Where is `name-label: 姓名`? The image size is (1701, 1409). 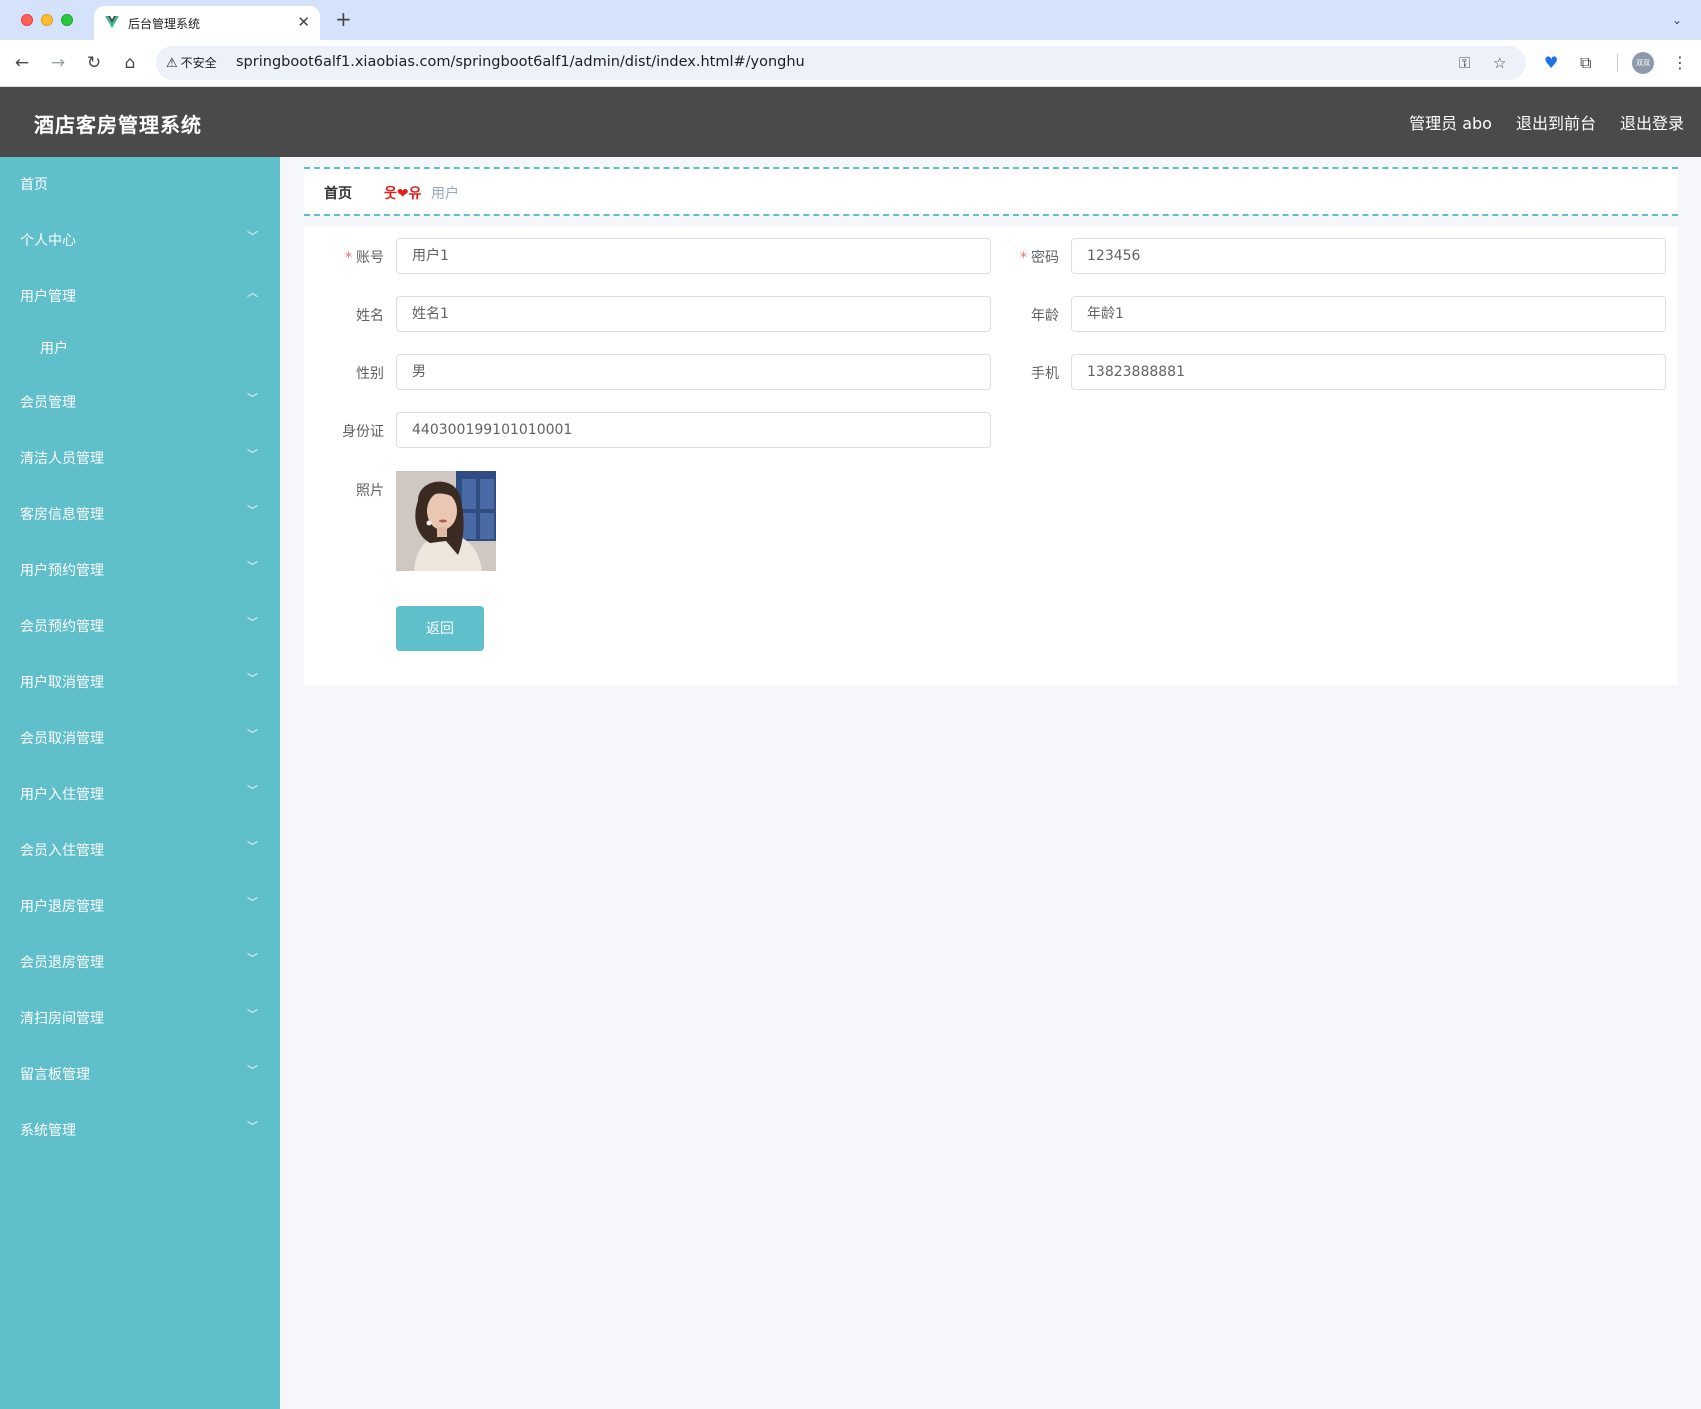
name-label: 姓名 is located at coordinates (370, 316).